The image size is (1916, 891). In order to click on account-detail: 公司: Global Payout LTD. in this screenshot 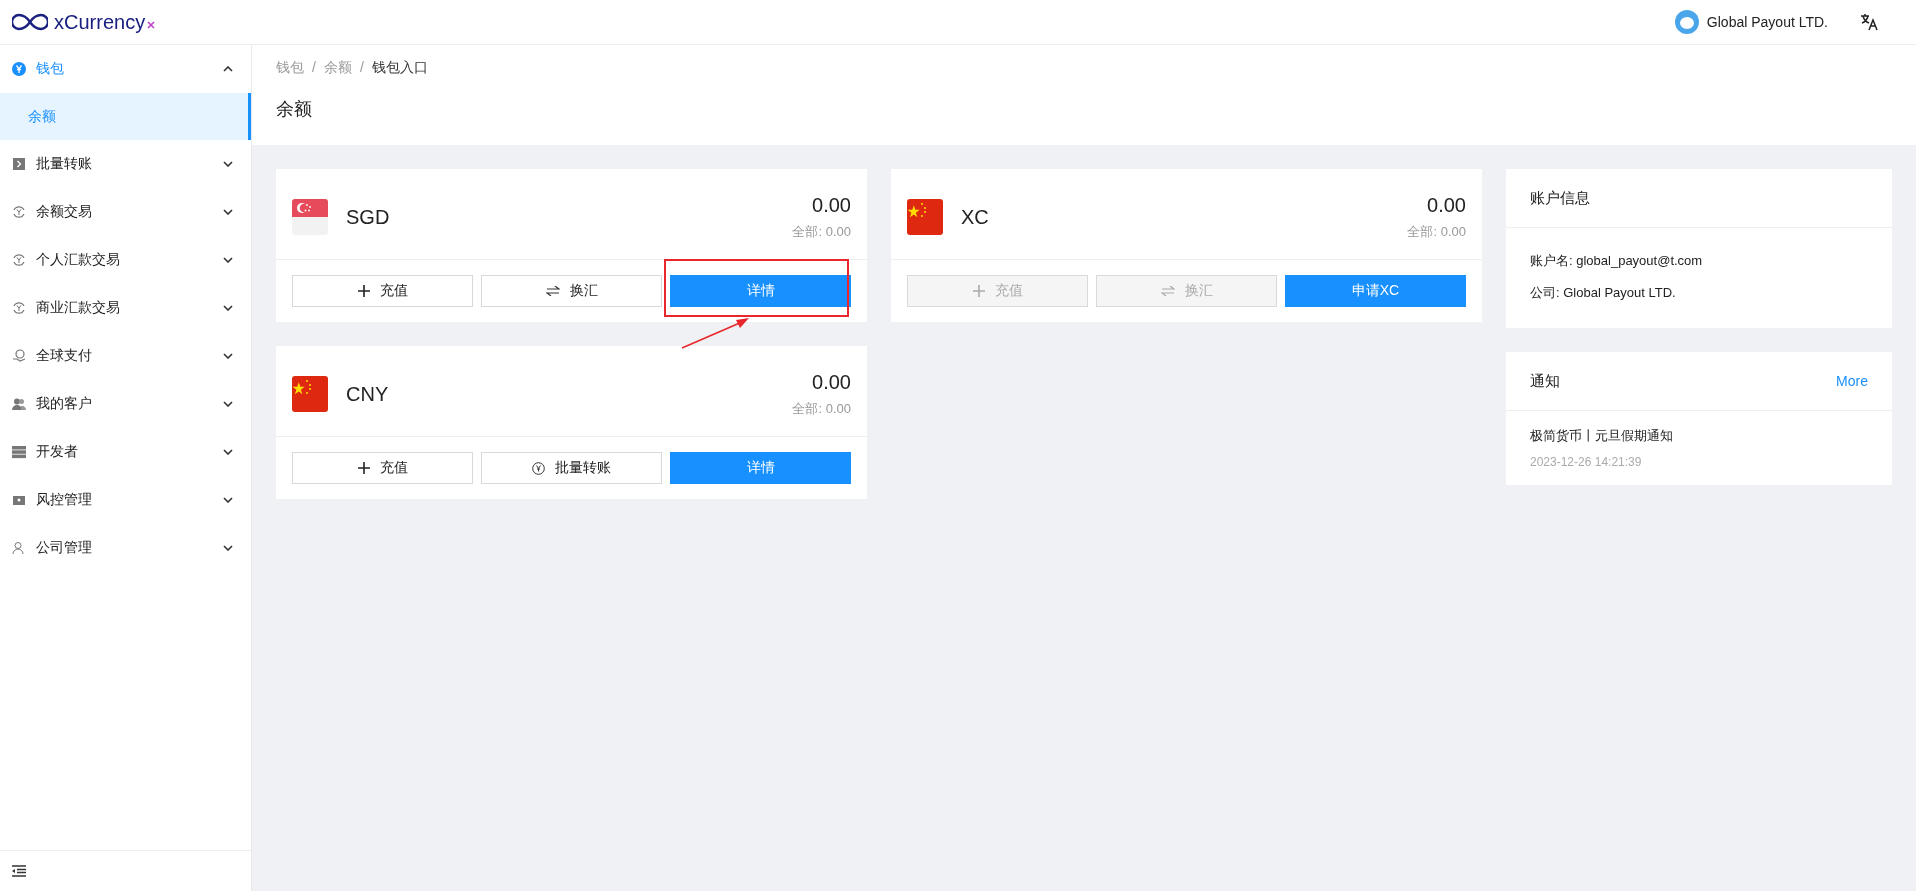, I will do `click(1603, 293)`.